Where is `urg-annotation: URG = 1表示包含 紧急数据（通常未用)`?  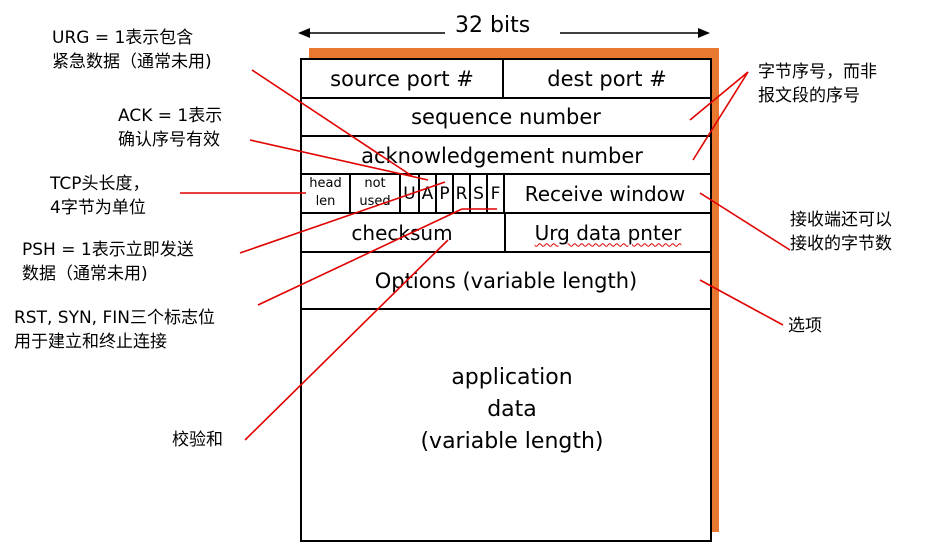
urg-annotation: URG = 1表示包含 紧急数据（通常未用) is located at coordinates (132, 50).